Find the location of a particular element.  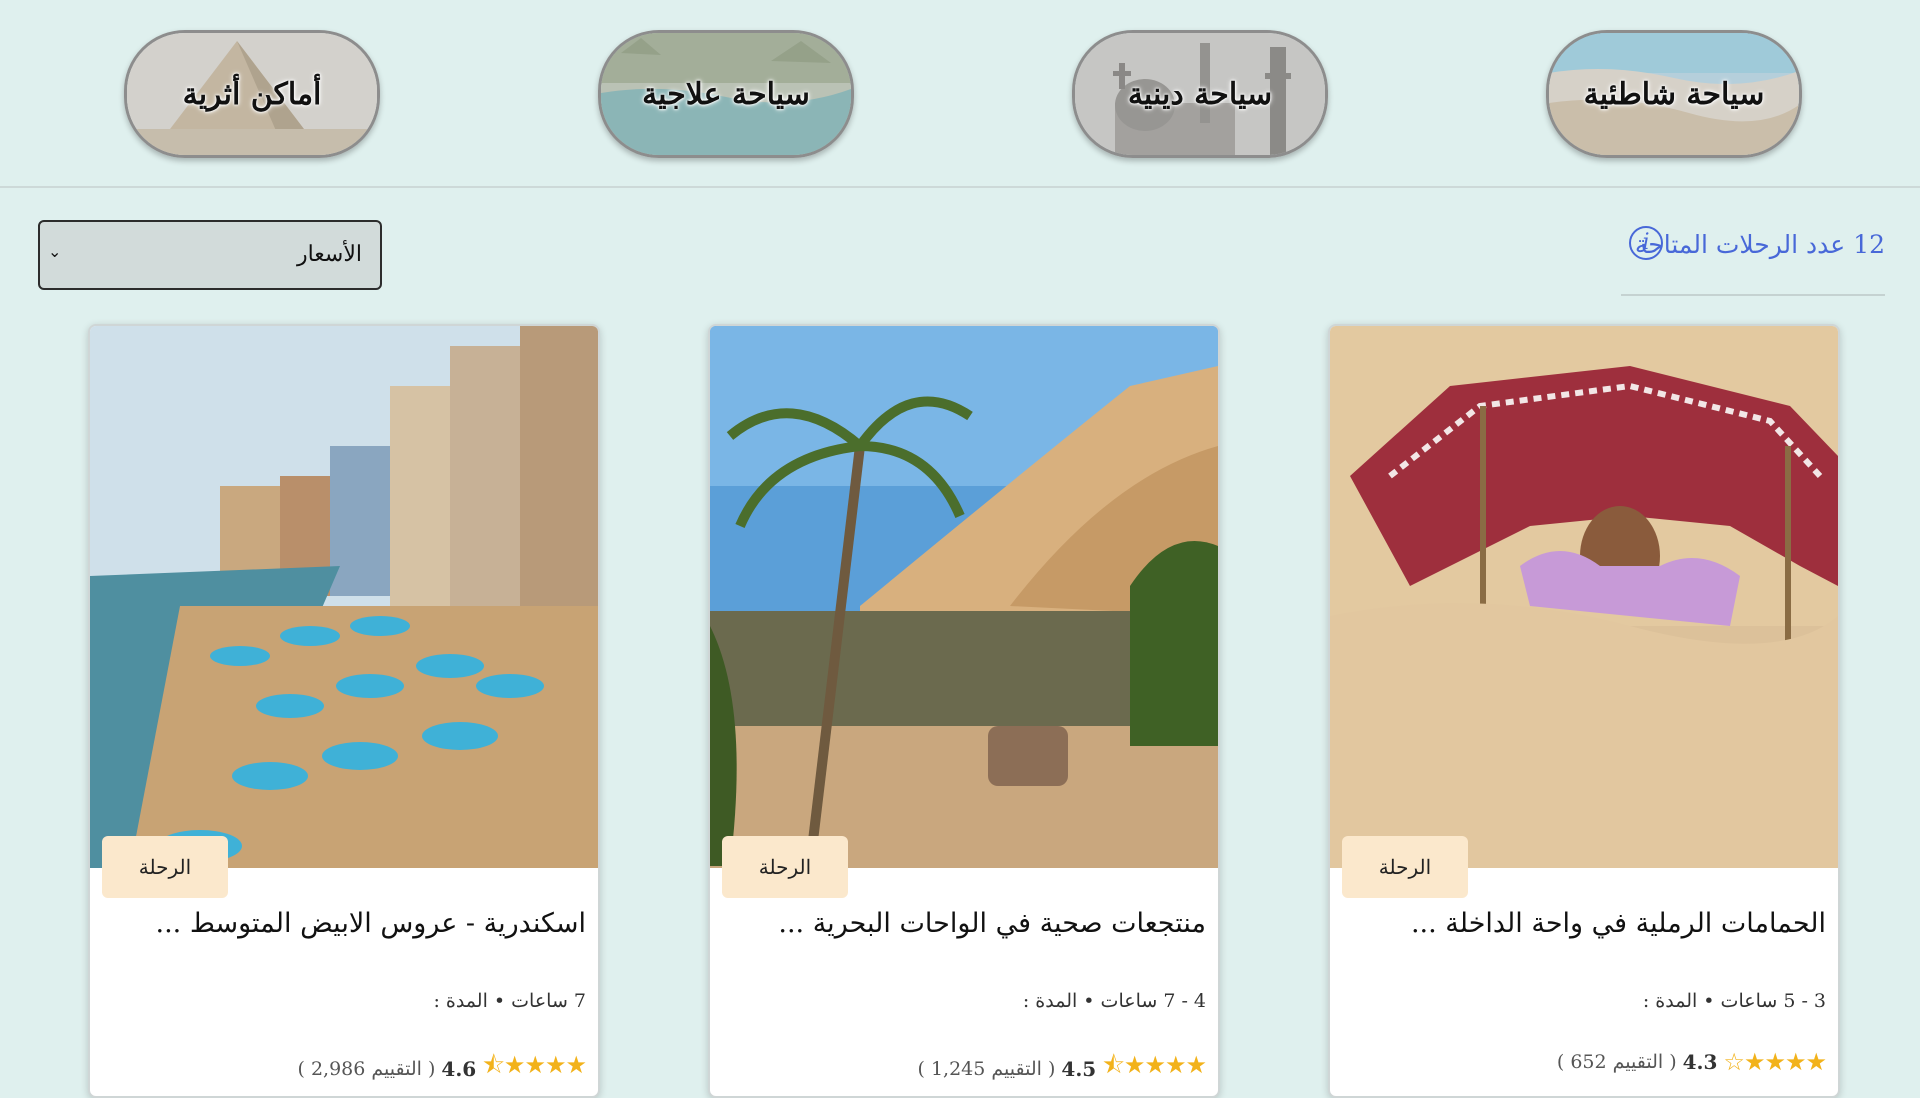

category-medical-button: سياحة علاجية is located at coordinates (726, 94).